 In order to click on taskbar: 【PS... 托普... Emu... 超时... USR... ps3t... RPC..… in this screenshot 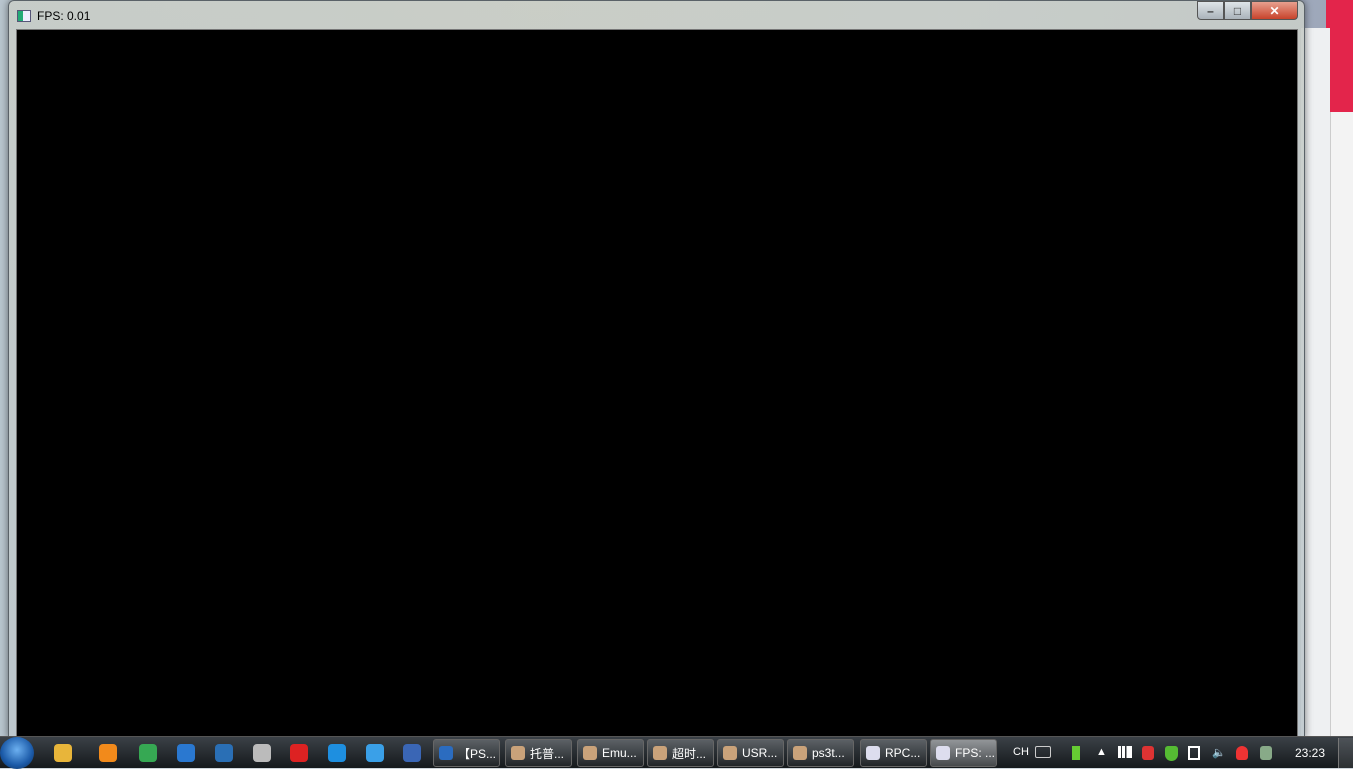, I will do `click(676, 752)`.